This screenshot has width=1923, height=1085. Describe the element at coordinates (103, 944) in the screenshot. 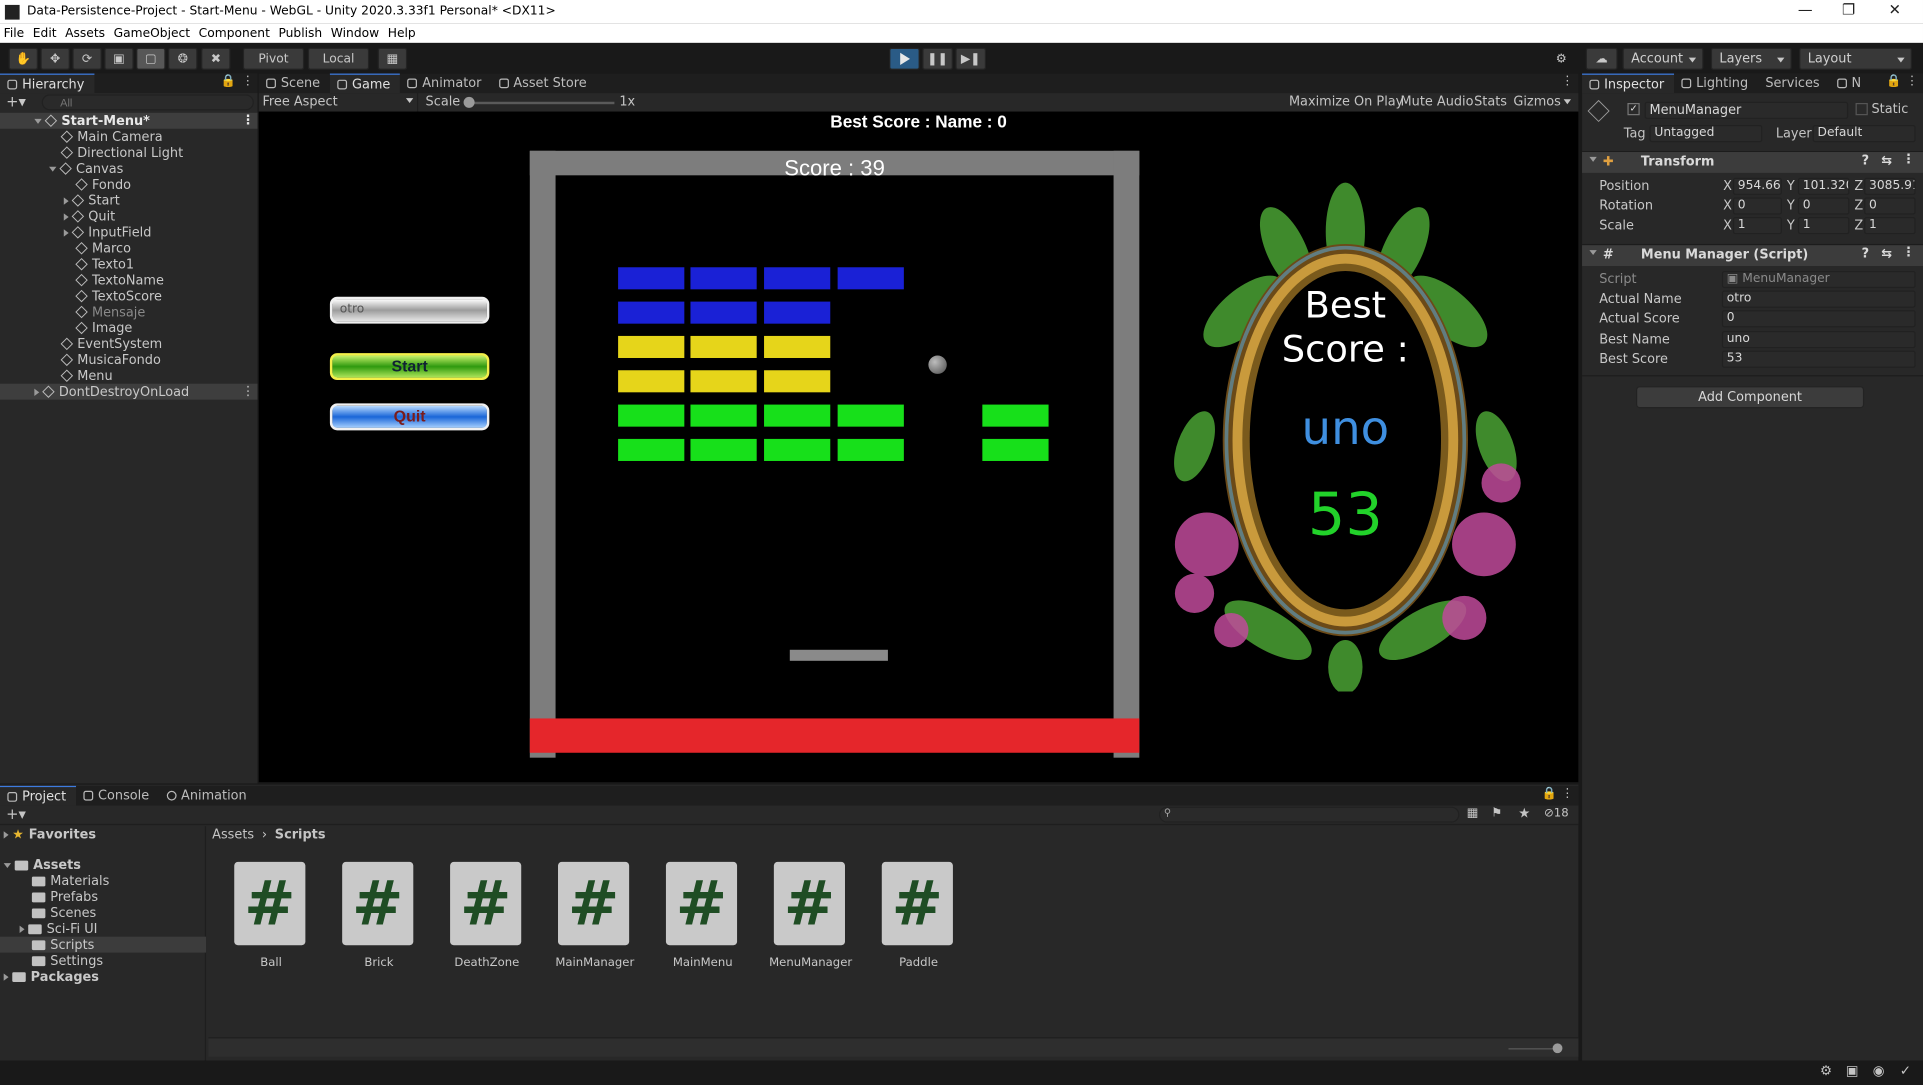

I see `tree-folder-scripts: Scripts` at that location.